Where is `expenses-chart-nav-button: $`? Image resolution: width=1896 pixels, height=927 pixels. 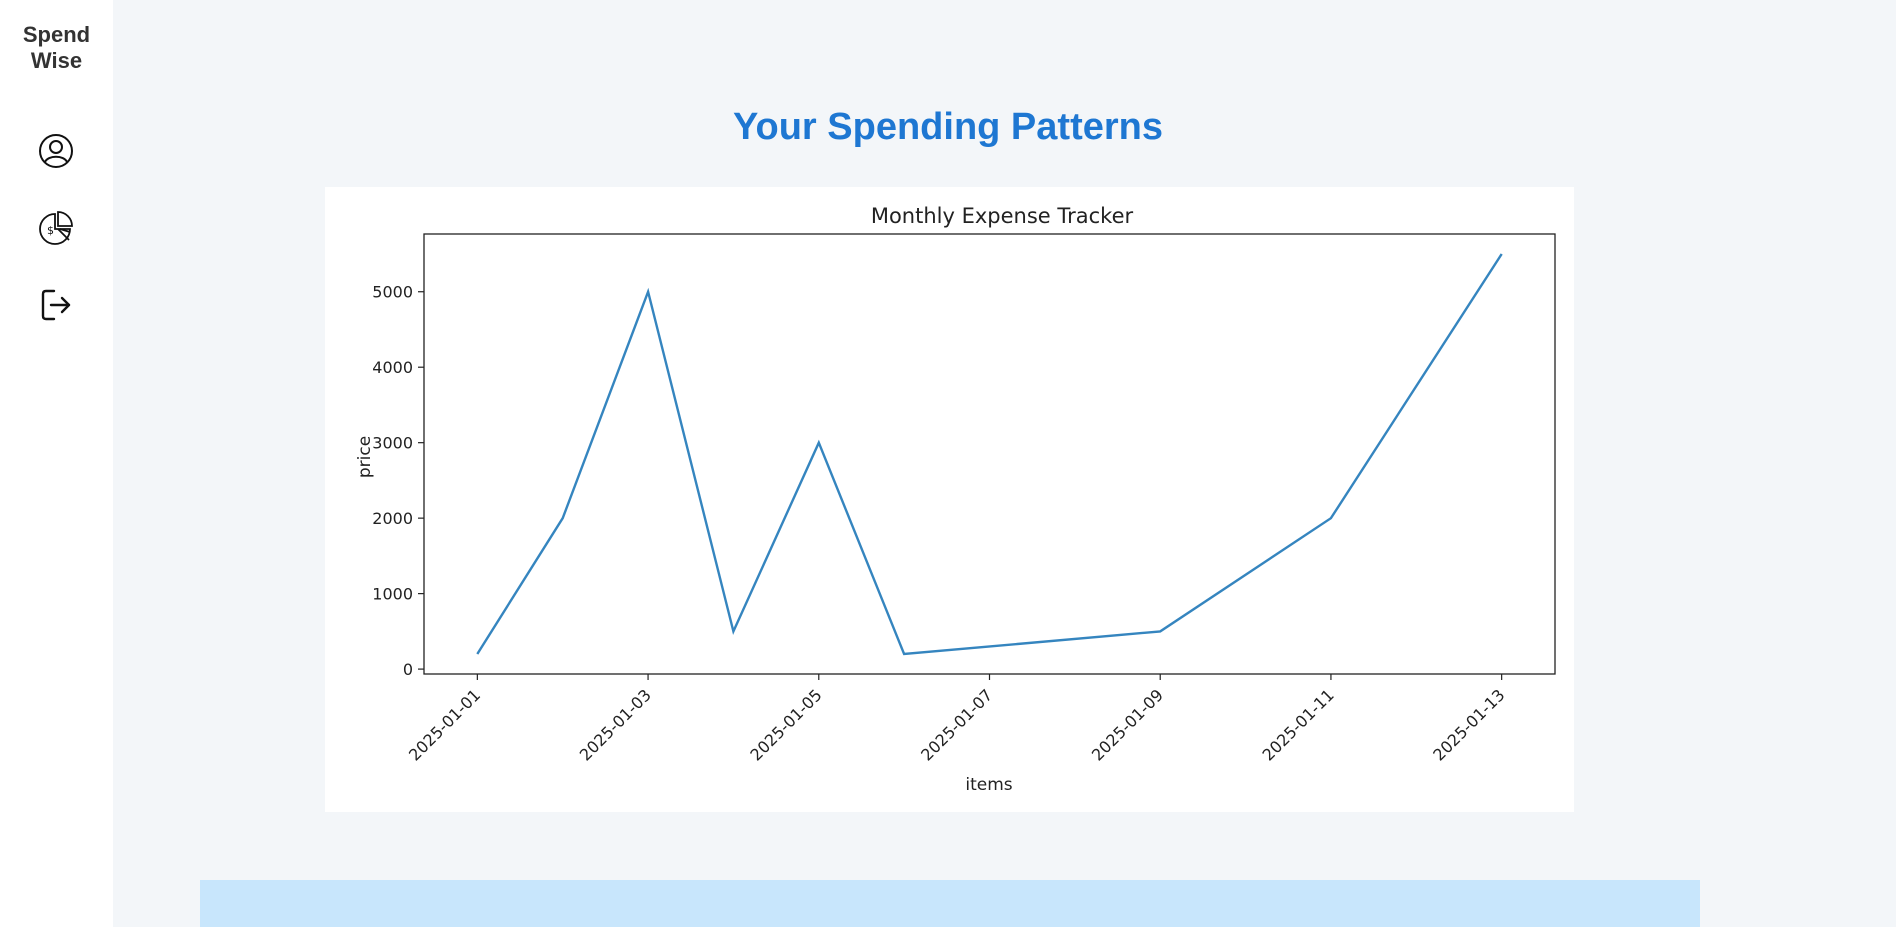 expenses-chart-nav-button: $ is located at coordinates (56, 228).